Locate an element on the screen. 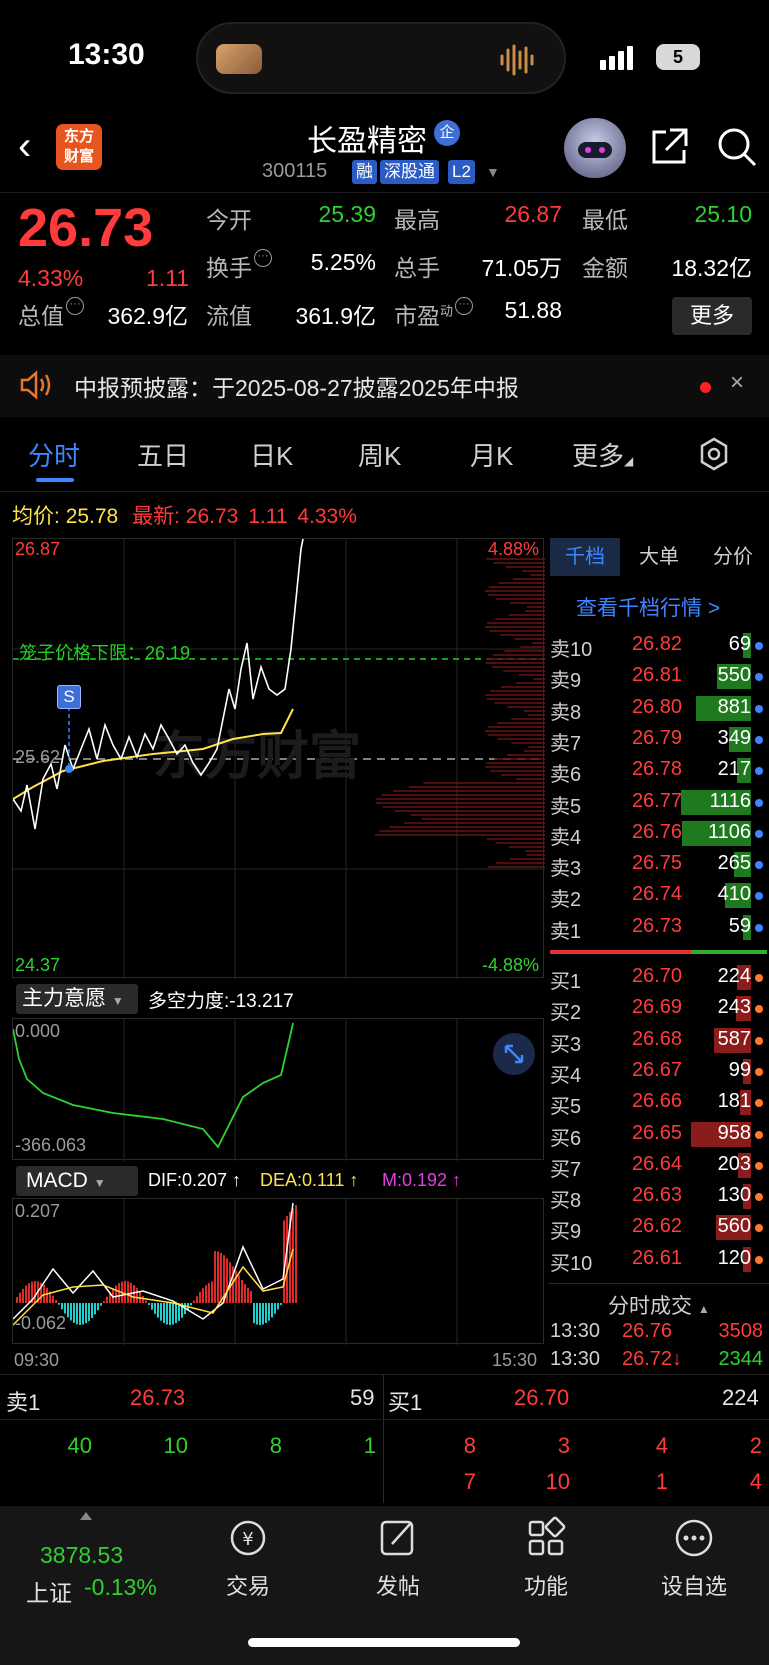 Image resolution: width=769 pixels, height=1665 pixels. more-button: 更多 is located at coordinates (712, 316).